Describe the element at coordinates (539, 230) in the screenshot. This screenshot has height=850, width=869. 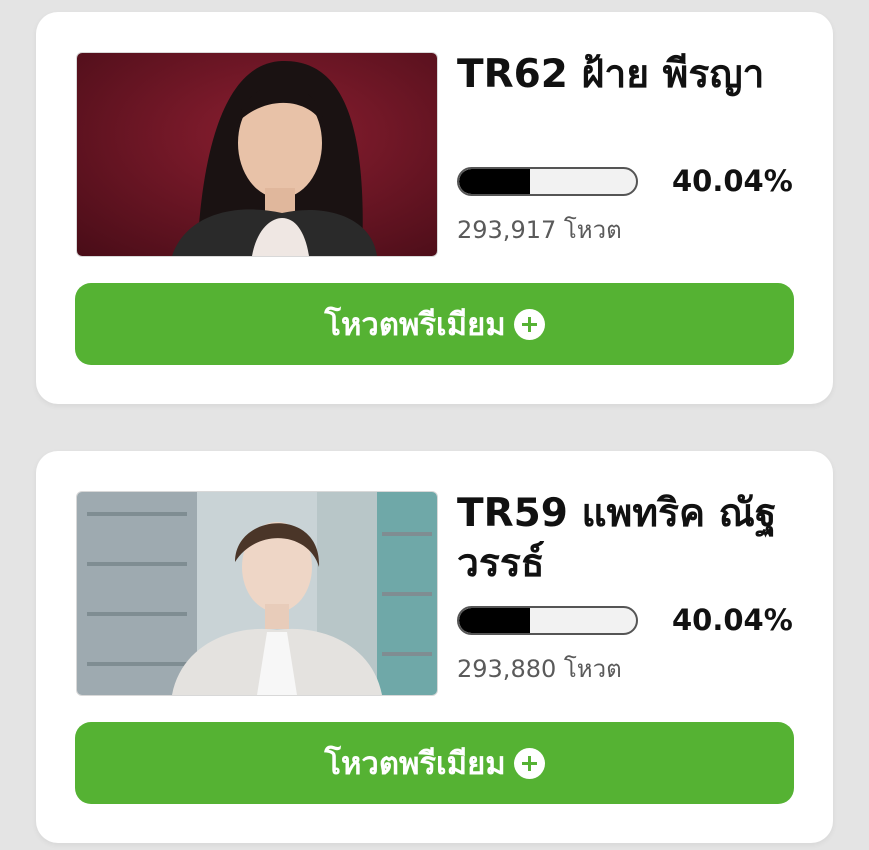
I see `vote-count: 293,917 โหวต` at that location.